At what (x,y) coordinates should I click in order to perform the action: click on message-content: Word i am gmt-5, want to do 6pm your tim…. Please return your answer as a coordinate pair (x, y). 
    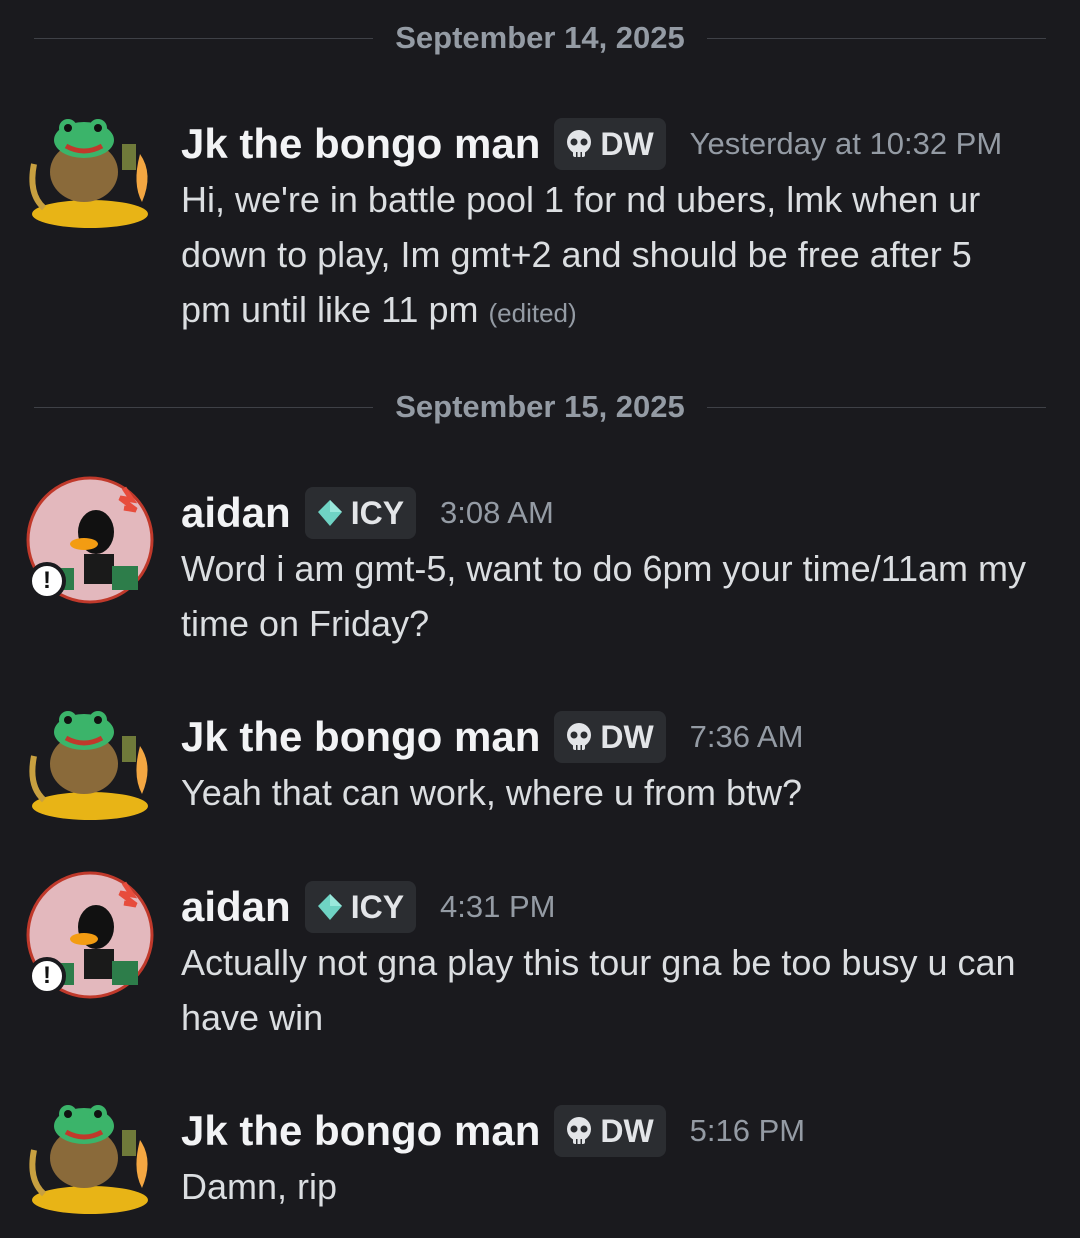
    Looking at the image, I should click on (606, 596).